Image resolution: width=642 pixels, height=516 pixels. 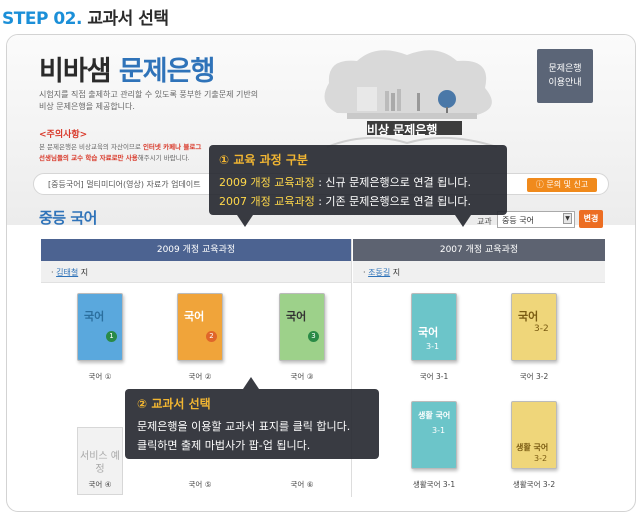 What do you see at coordinates (302, 484) in the screenshot?
I see `textbook-caption: 국어 ⑥` at bounding box center [302, 484].